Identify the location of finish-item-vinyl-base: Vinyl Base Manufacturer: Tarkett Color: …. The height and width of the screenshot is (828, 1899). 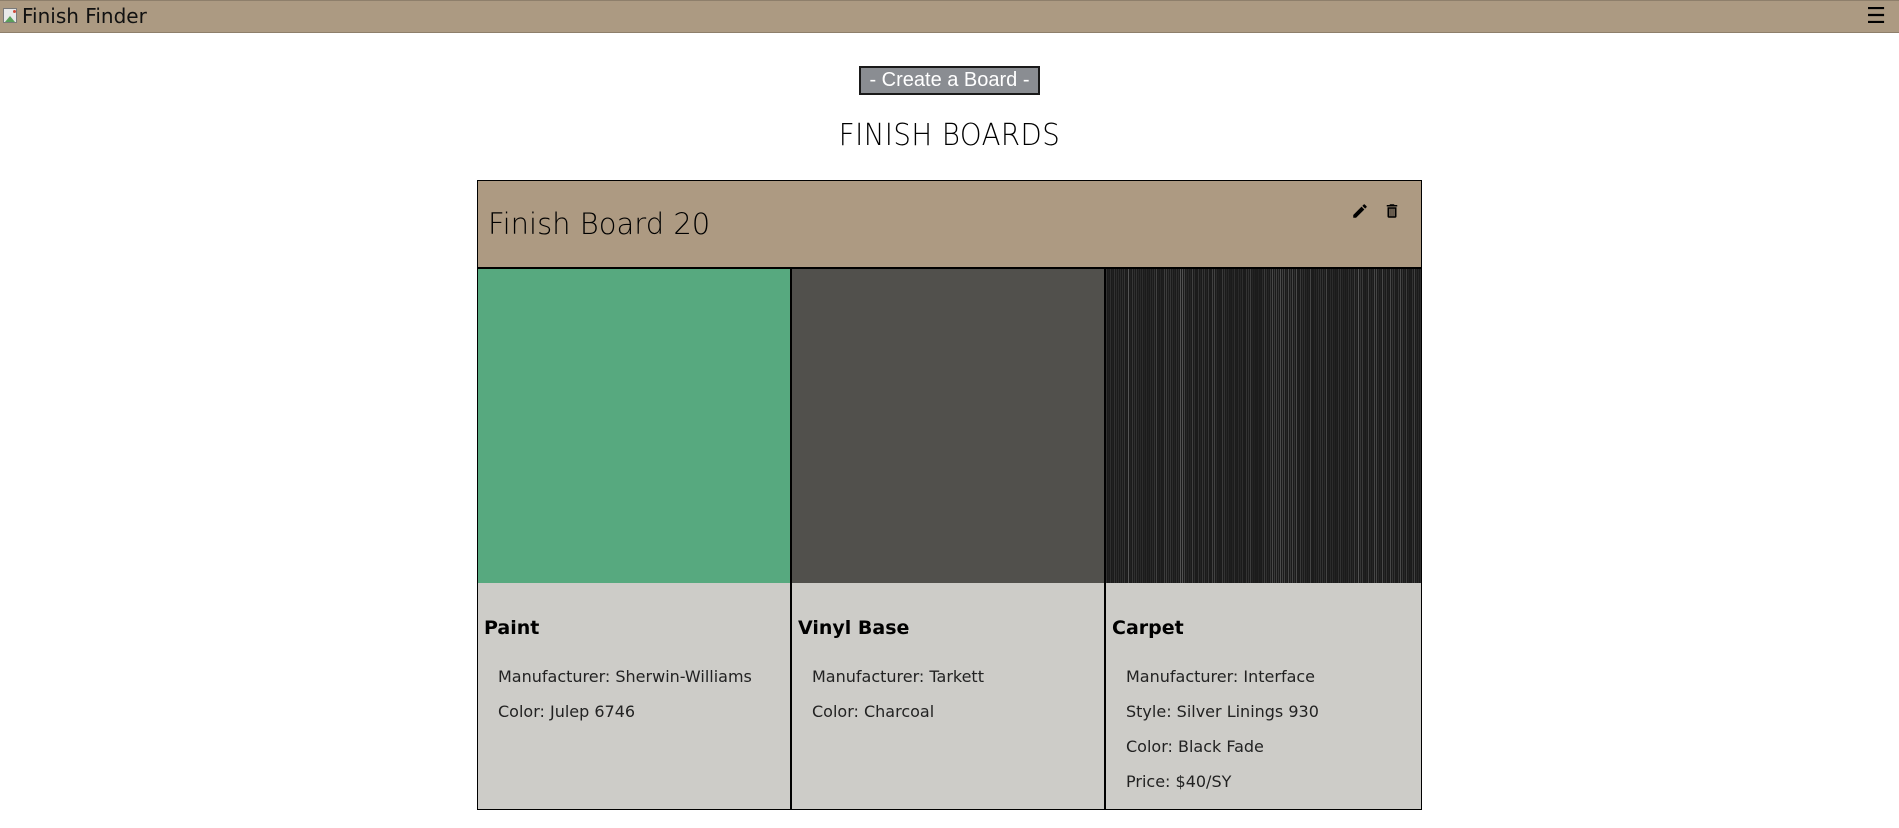
(949, 539).